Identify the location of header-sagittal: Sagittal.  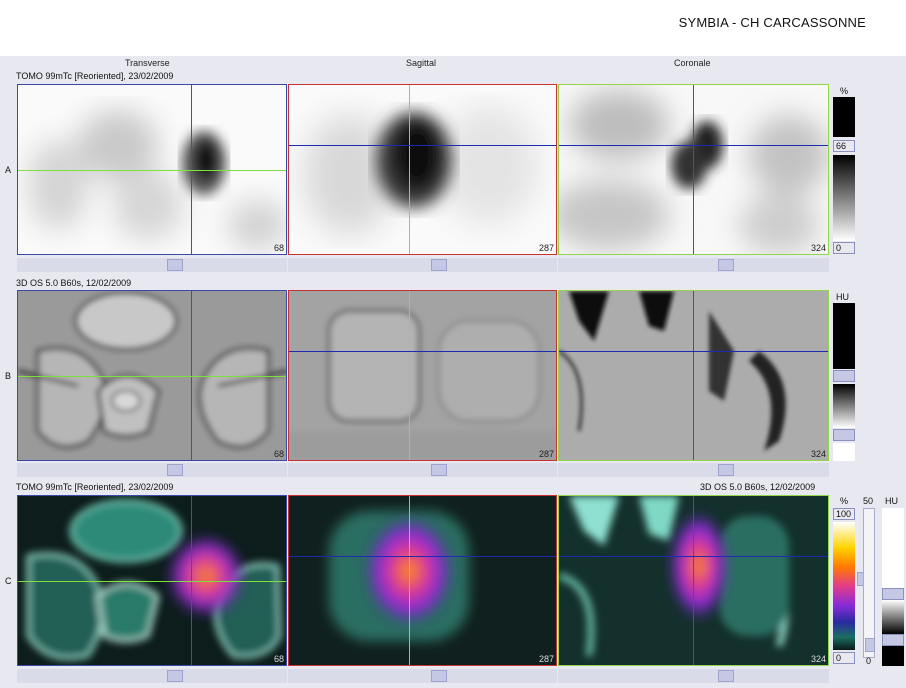
(421, 63).